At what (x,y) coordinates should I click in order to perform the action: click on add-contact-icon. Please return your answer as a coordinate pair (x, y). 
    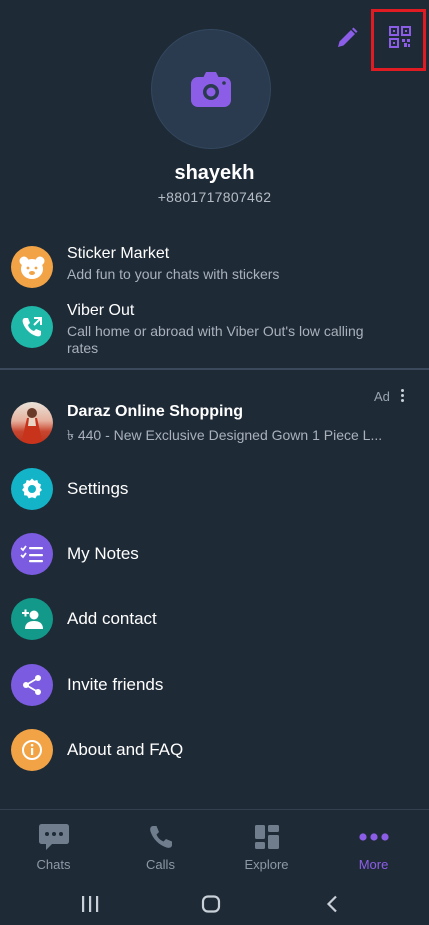
    Looking at the image, I should click on (32, 619).